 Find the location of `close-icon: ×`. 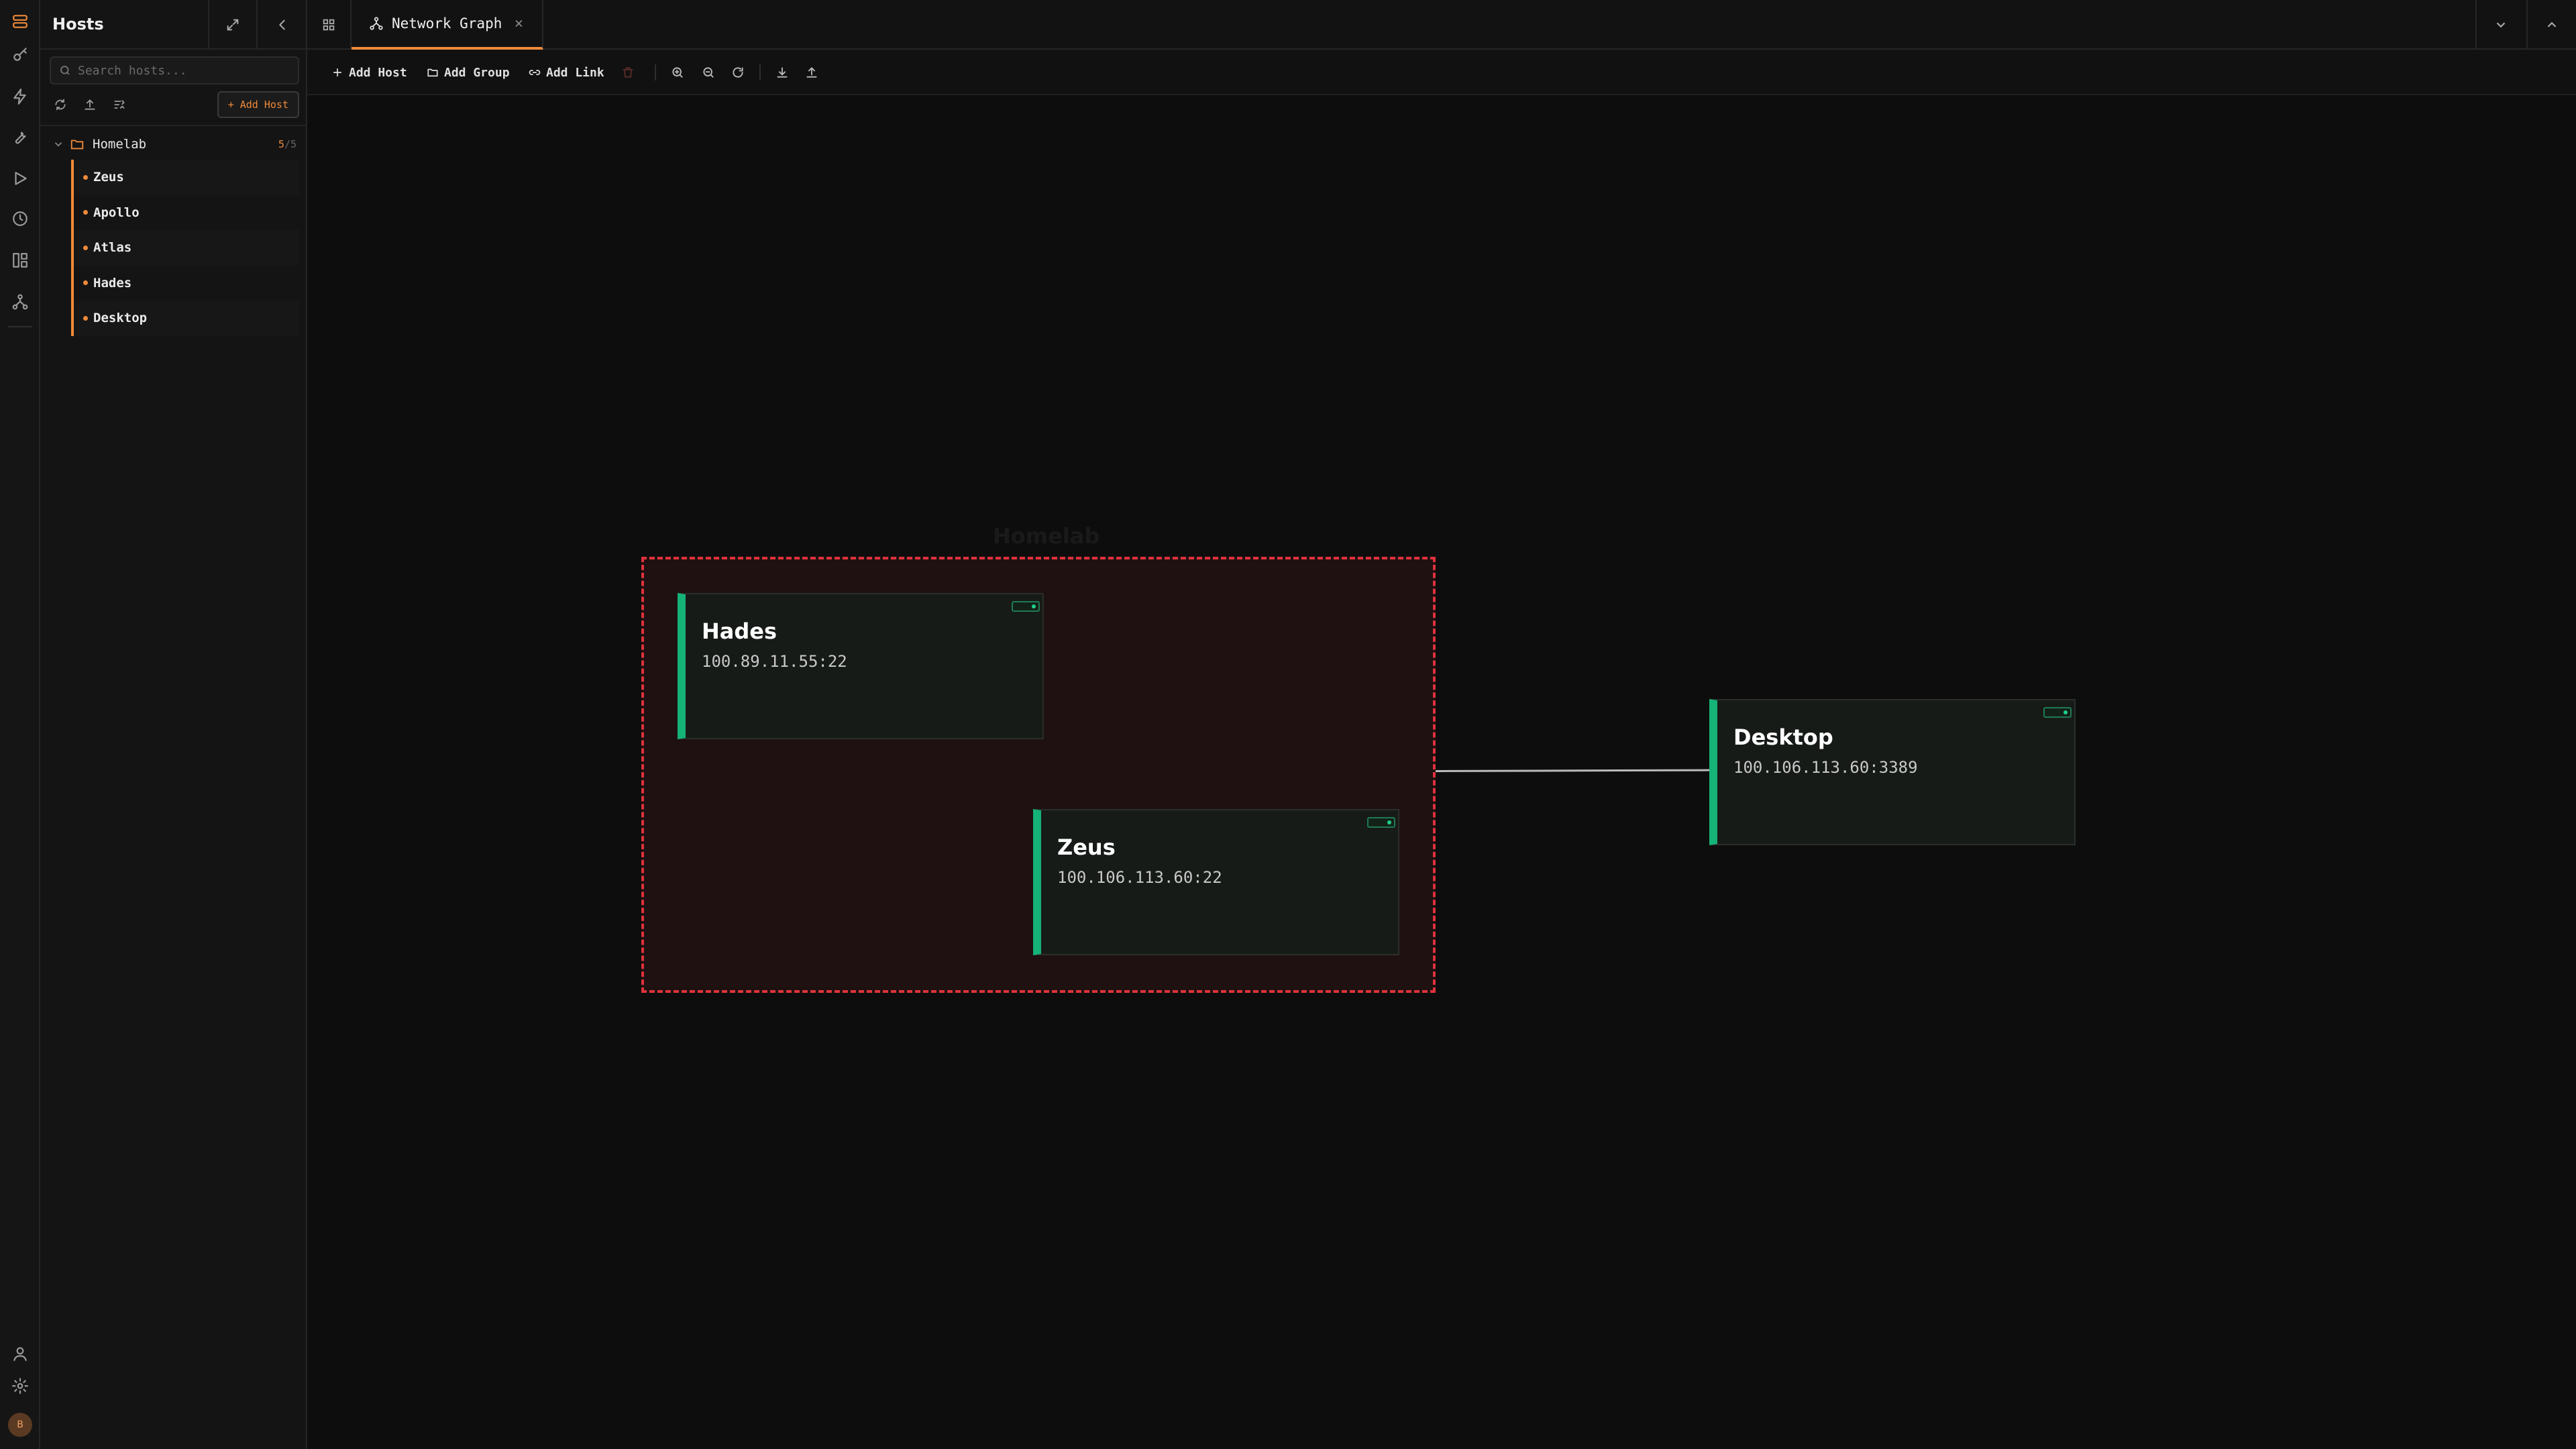

close-icon: × is located at coordinates (519, 23).